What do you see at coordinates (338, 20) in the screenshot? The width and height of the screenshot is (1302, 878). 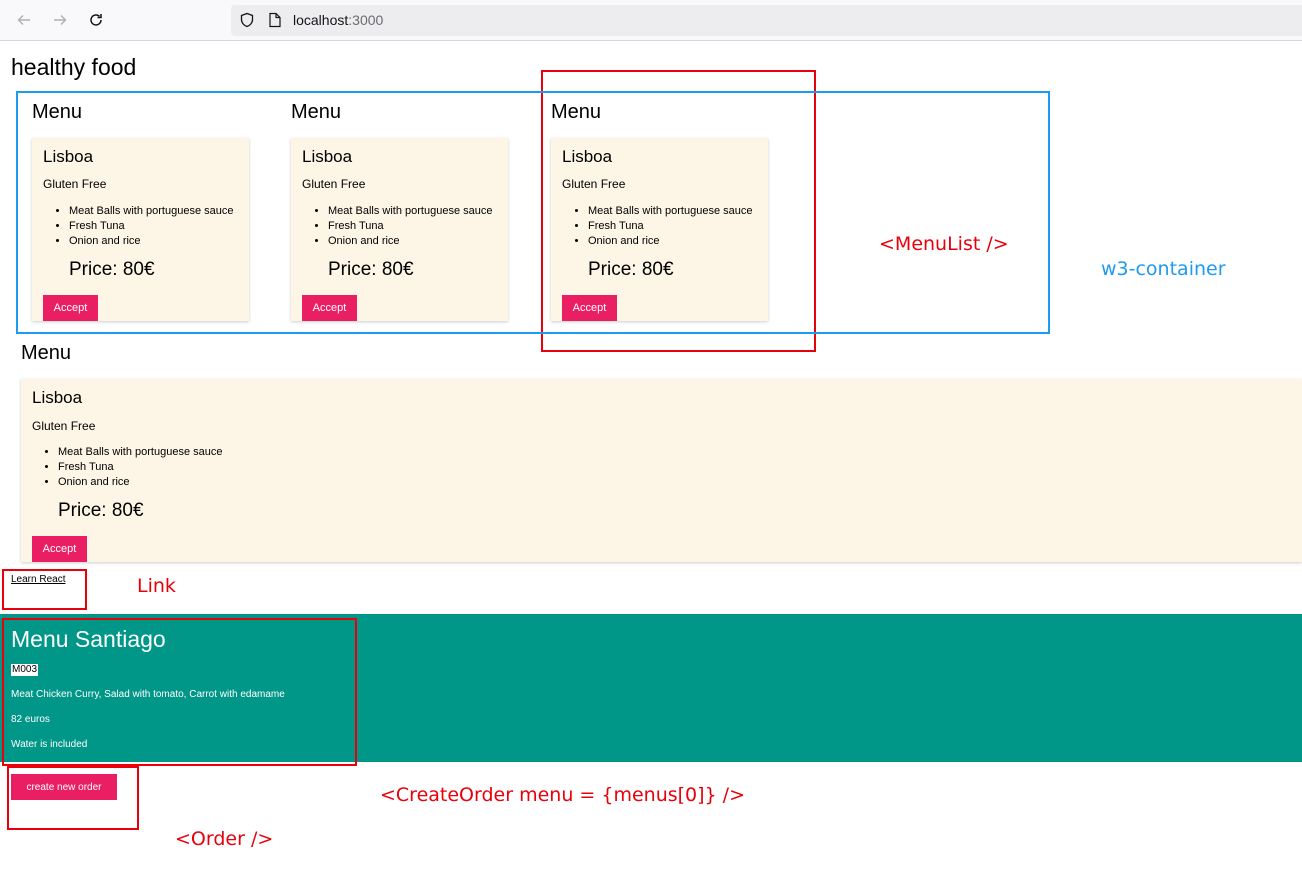 I see `url-text: localhost:3000` at bounding box center [338, 20].